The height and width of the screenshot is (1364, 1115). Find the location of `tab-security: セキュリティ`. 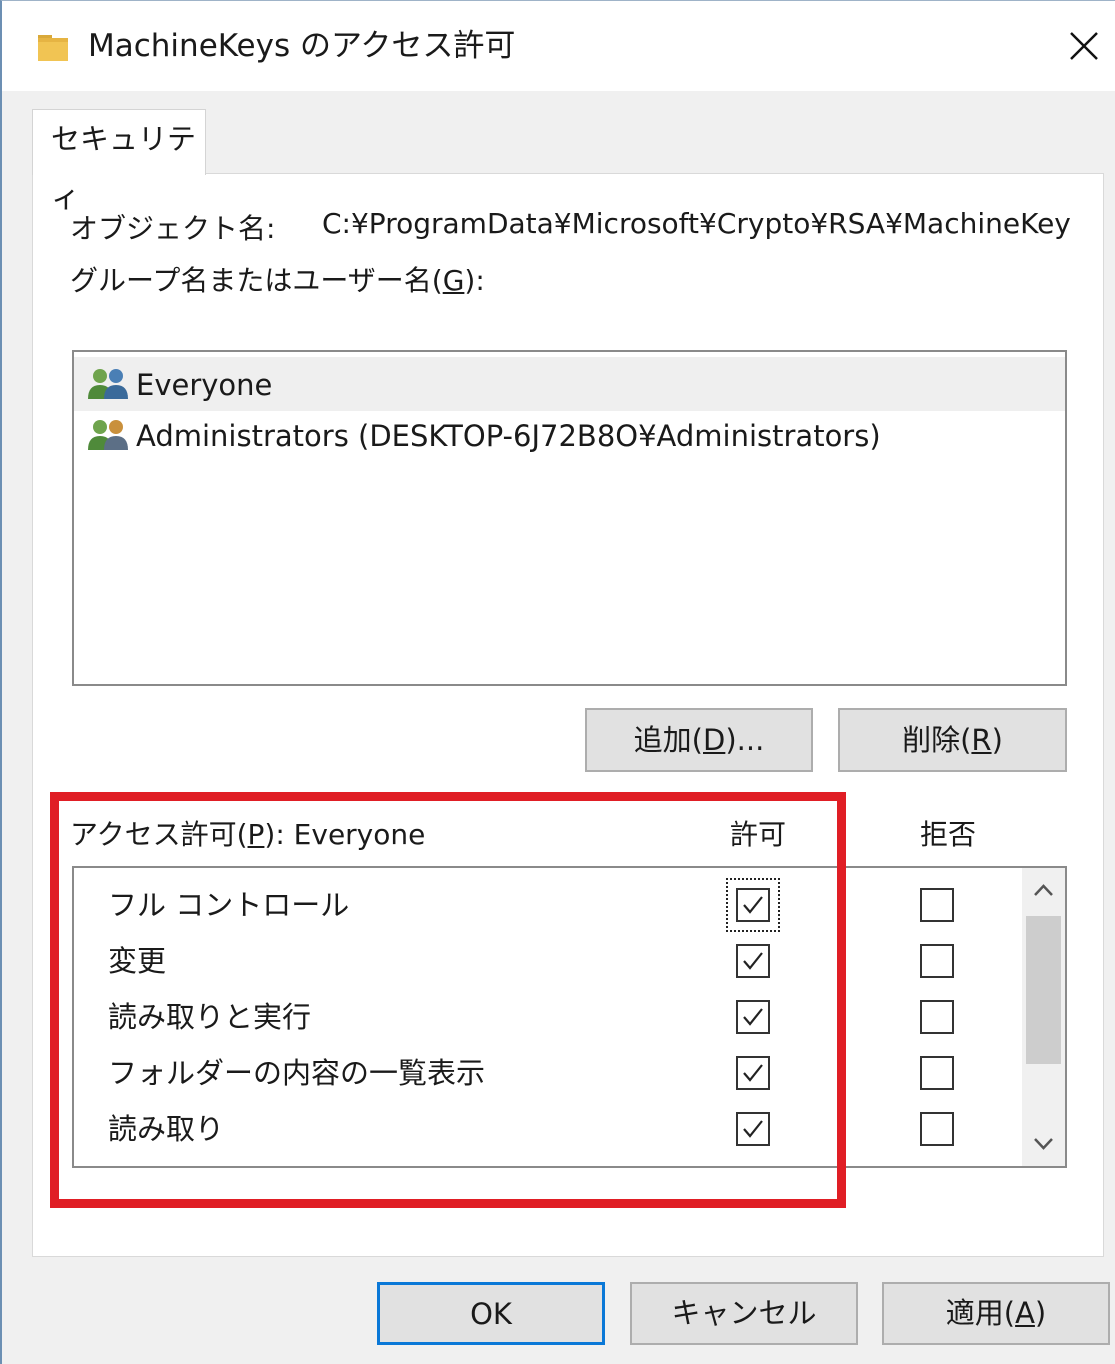

tab-security: セキュリティ is located at coordinates (119, 161).